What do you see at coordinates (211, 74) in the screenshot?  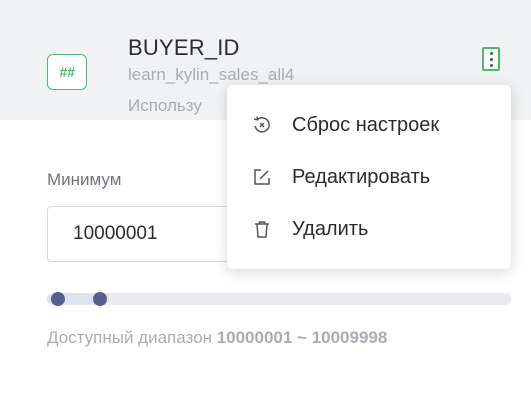 I see `field-source-table: learn_kylin_sales_all4` at bounding box center [211, 74].